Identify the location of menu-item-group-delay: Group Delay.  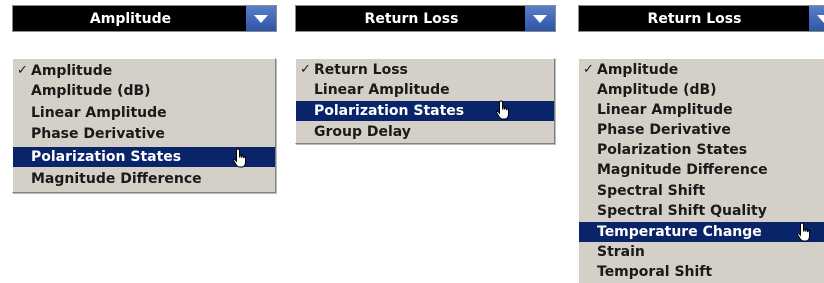
(425, 132).